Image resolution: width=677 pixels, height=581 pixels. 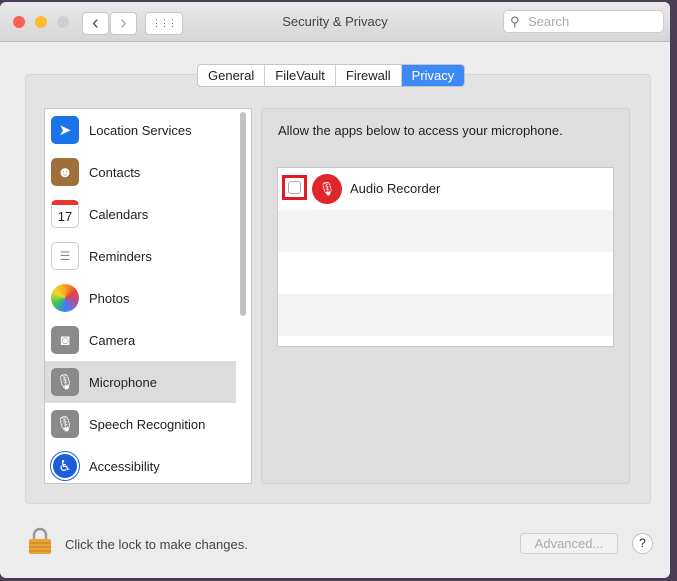 I want to click on sidebar-item-camera: ◙ Camera, so click(x=140, y=340).